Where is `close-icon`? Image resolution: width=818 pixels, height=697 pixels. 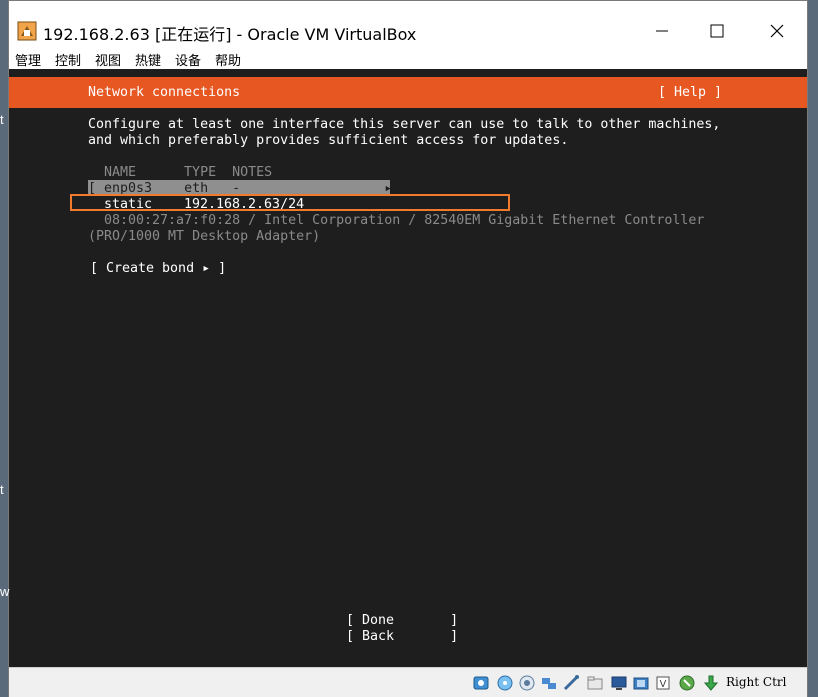
close-icon is located at coordinates (777, 31).